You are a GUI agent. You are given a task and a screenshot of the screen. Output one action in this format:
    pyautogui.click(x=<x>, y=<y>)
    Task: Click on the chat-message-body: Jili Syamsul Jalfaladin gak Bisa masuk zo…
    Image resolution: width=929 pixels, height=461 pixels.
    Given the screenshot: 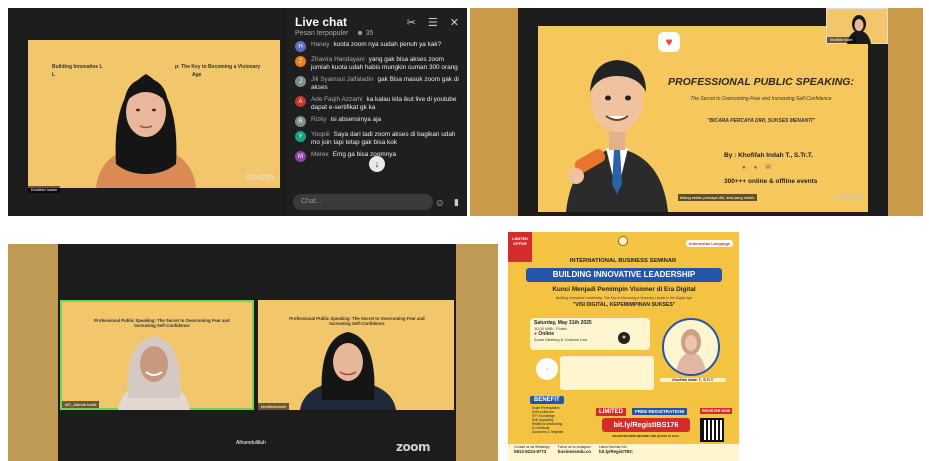 What is the action you would take?
    pyautogui.click(x=385, y=84)
    